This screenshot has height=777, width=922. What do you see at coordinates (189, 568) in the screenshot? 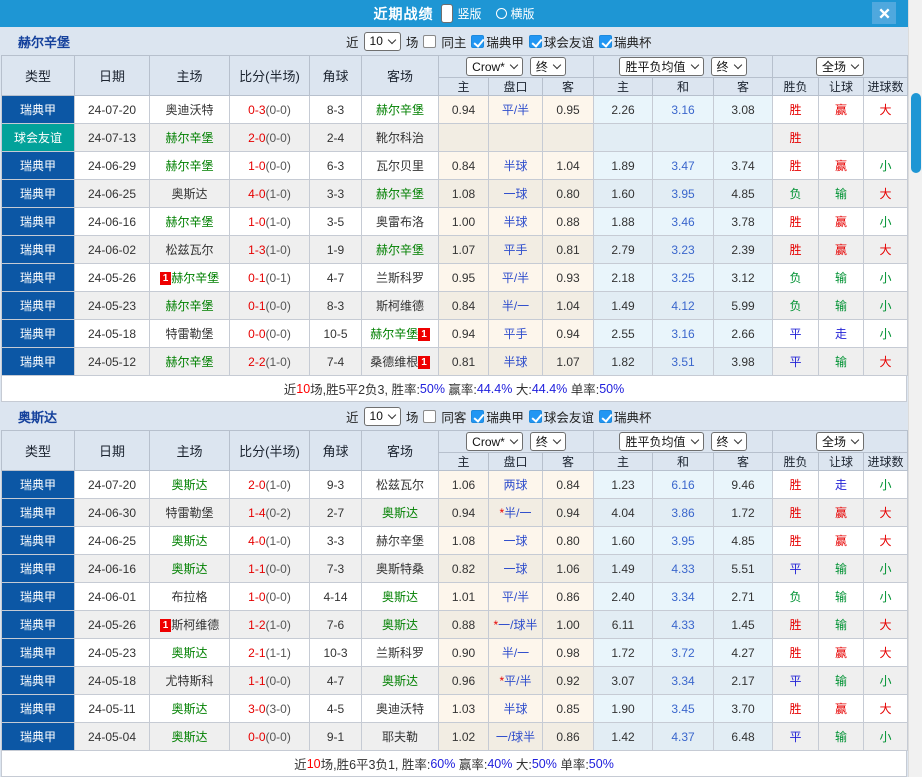
I see `home-team-cell: 奥斯达` at bounding box center [189, 568].